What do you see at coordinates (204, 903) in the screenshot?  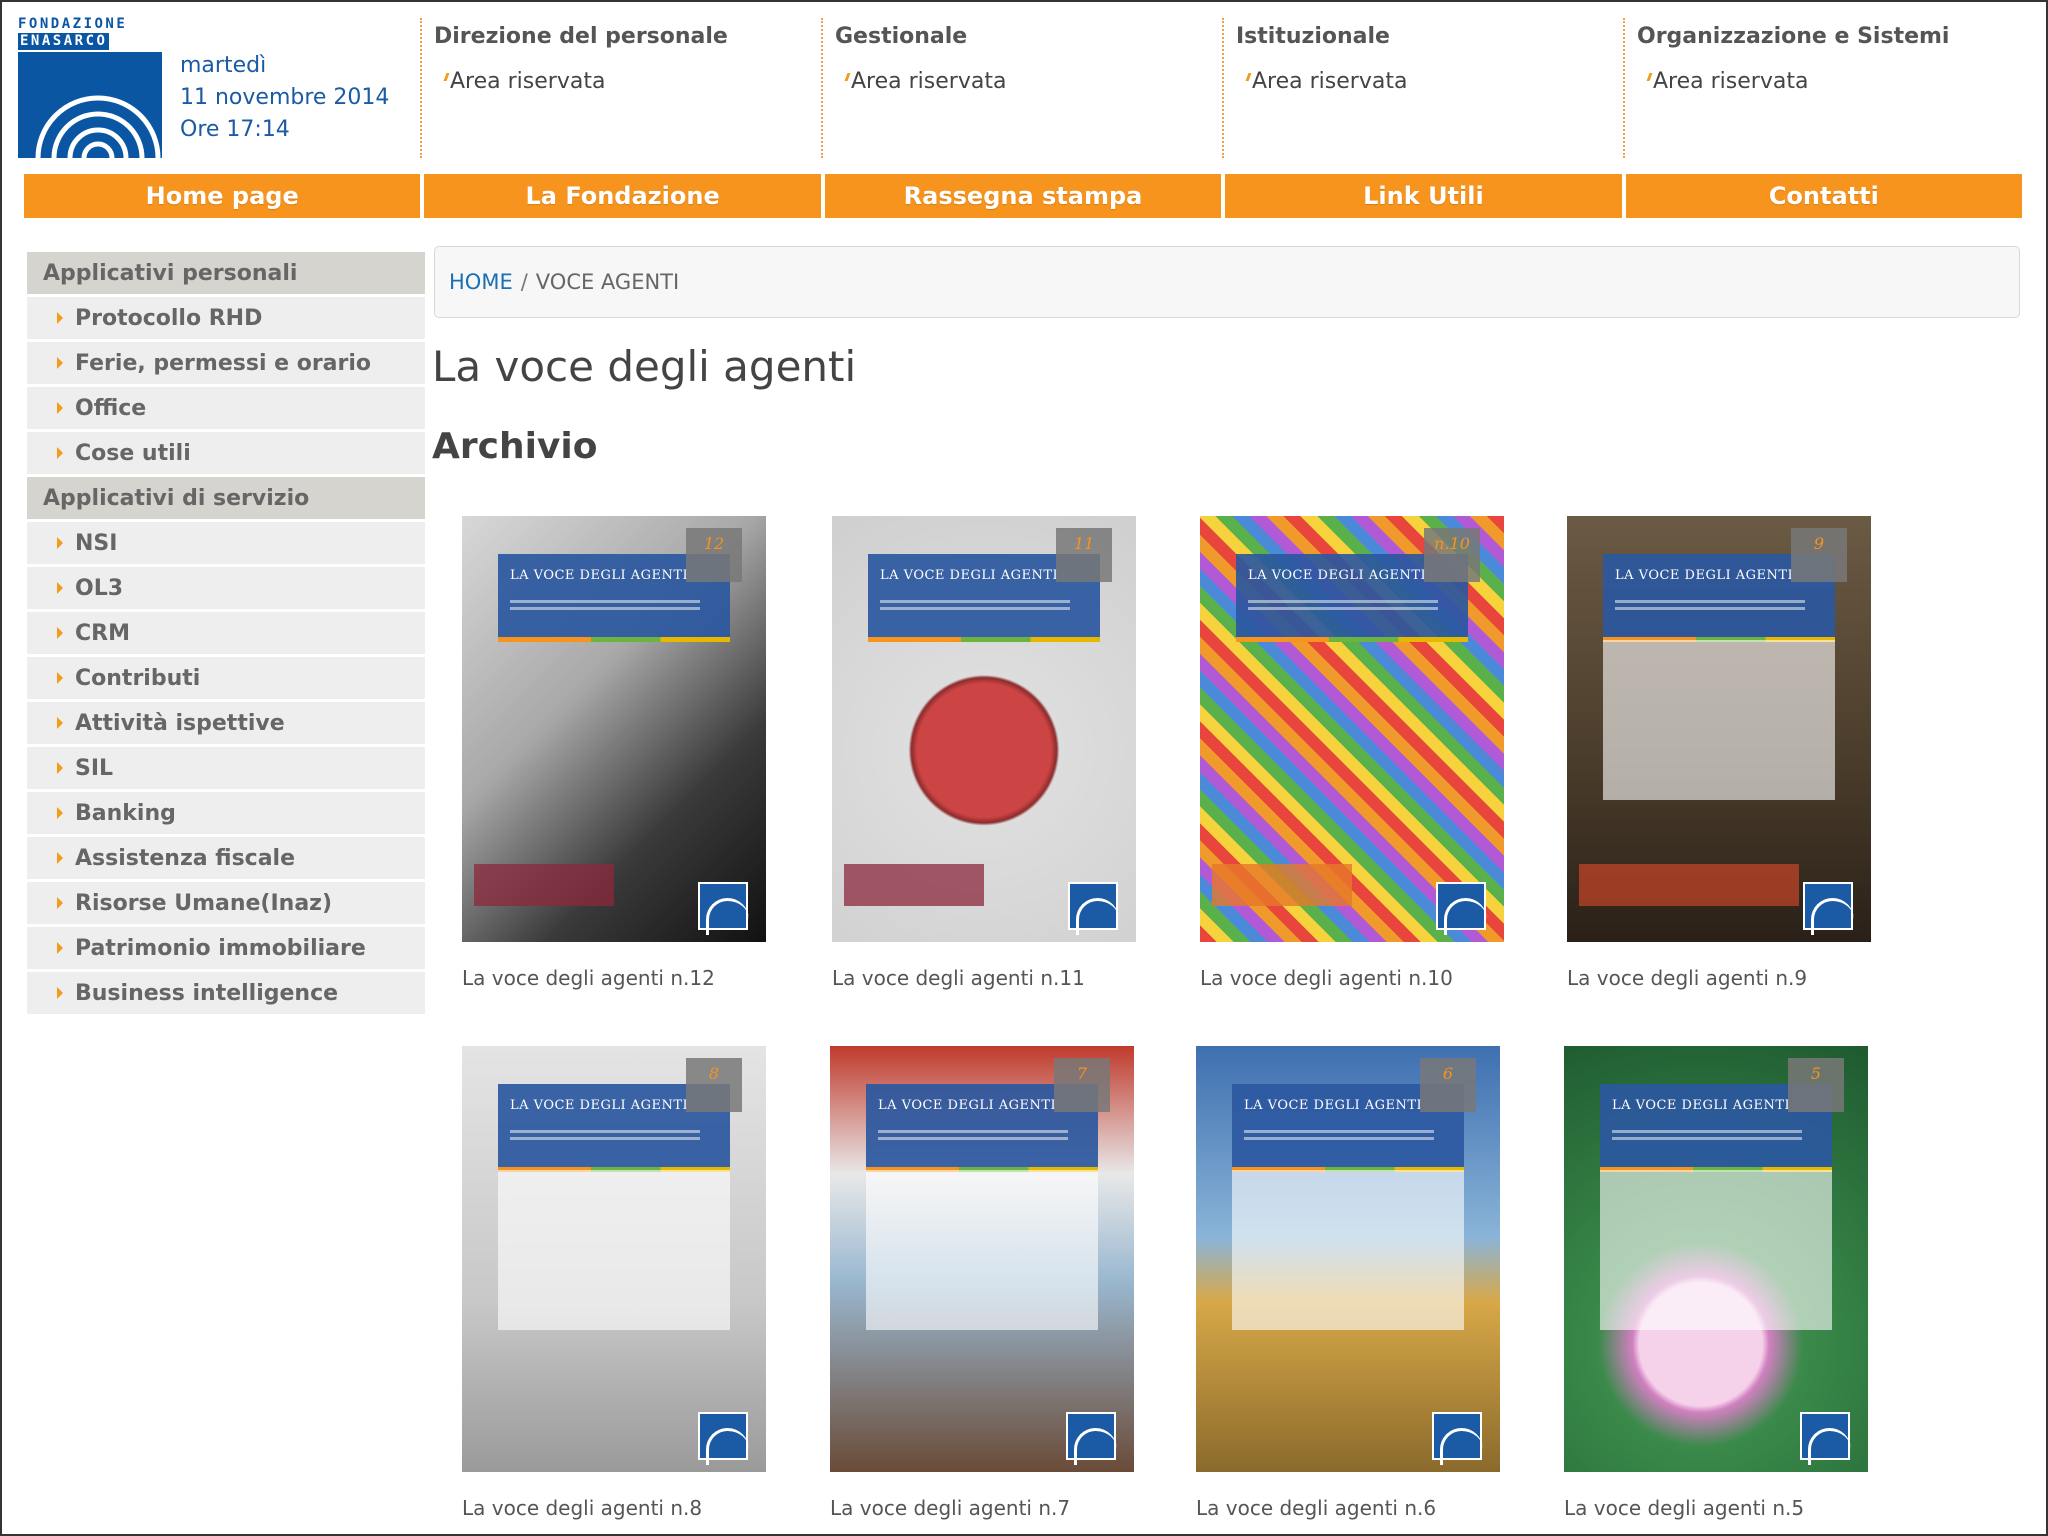 I see `sidebar-item-label: Risorse Umane(Inaz)` at bounding box center [204, 903].